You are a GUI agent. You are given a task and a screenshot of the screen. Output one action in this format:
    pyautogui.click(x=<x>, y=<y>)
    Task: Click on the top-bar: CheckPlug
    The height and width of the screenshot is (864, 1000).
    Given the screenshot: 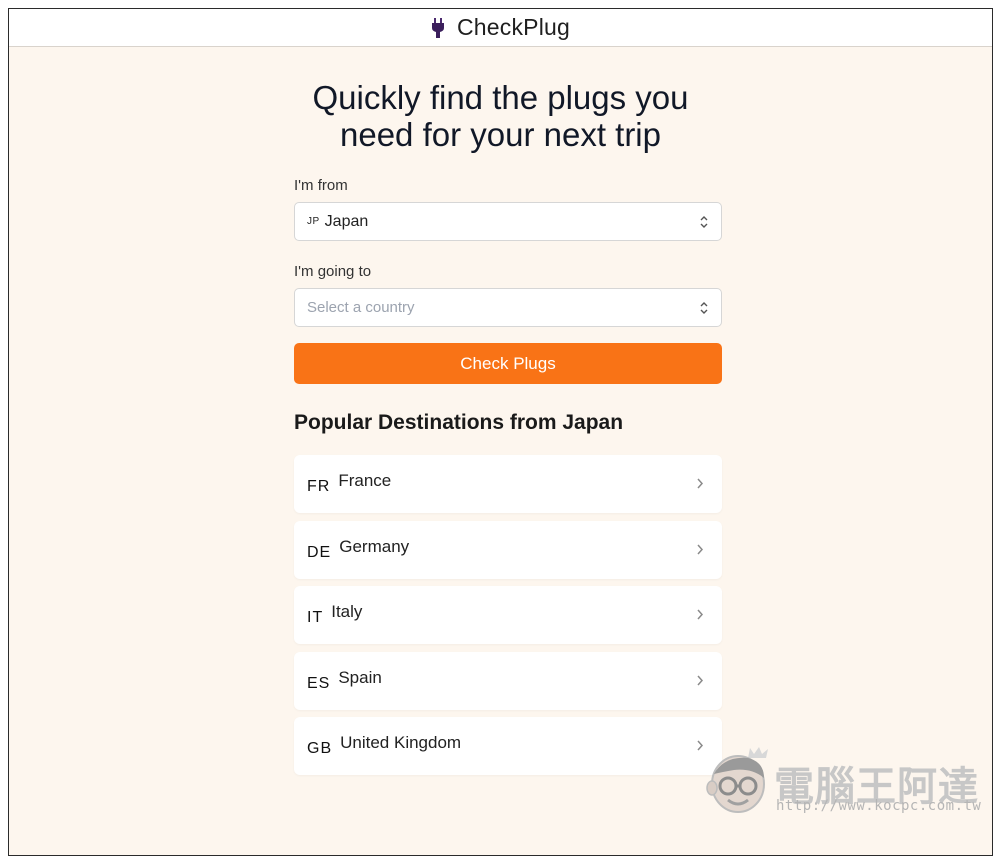 What is the action you would take?
    pyautogui.click(x=500, y=28)
    